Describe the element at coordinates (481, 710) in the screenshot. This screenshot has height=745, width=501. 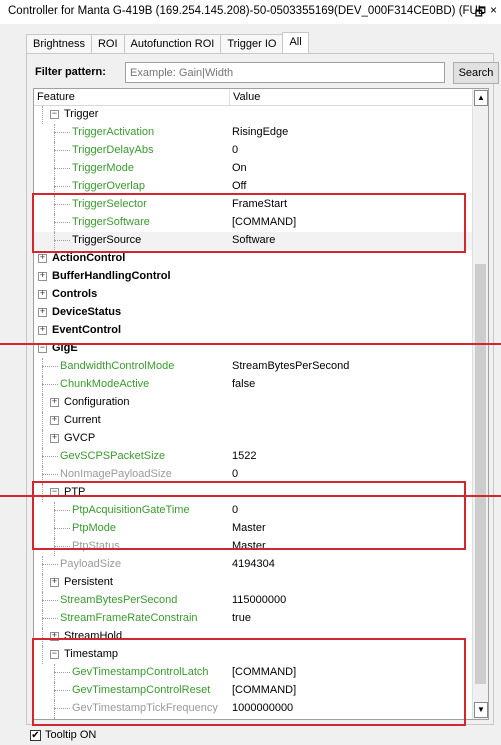
I see `scroll-down-icon: ▼` at that location.